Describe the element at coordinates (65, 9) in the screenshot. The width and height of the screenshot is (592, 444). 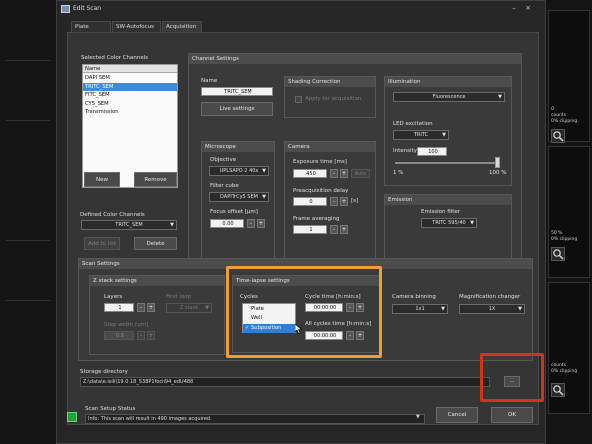
I see `app-icon` at that location.